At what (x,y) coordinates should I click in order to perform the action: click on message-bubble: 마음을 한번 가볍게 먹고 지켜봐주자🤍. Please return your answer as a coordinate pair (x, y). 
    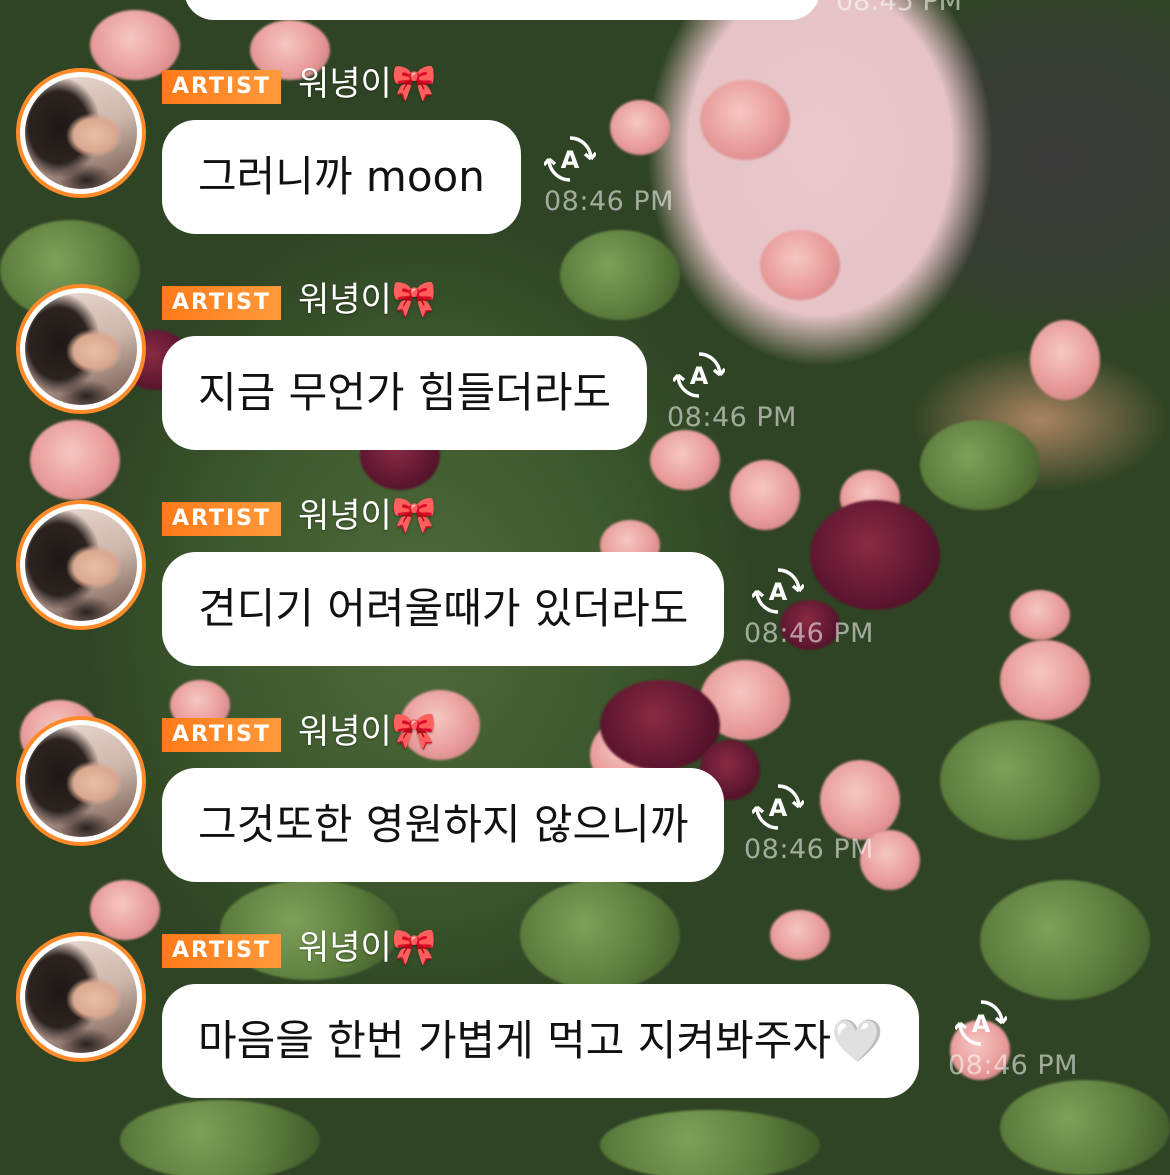
    Looking at the image, I should click on (541, 1041).